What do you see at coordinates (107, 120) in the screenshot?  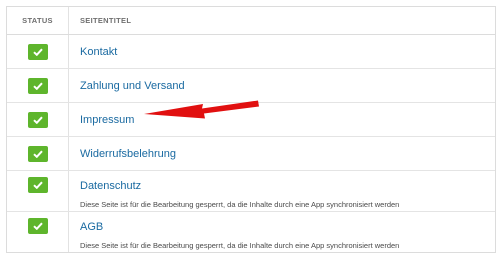 I see `page-title-link: Impressum` at bounding box center [107, 120].